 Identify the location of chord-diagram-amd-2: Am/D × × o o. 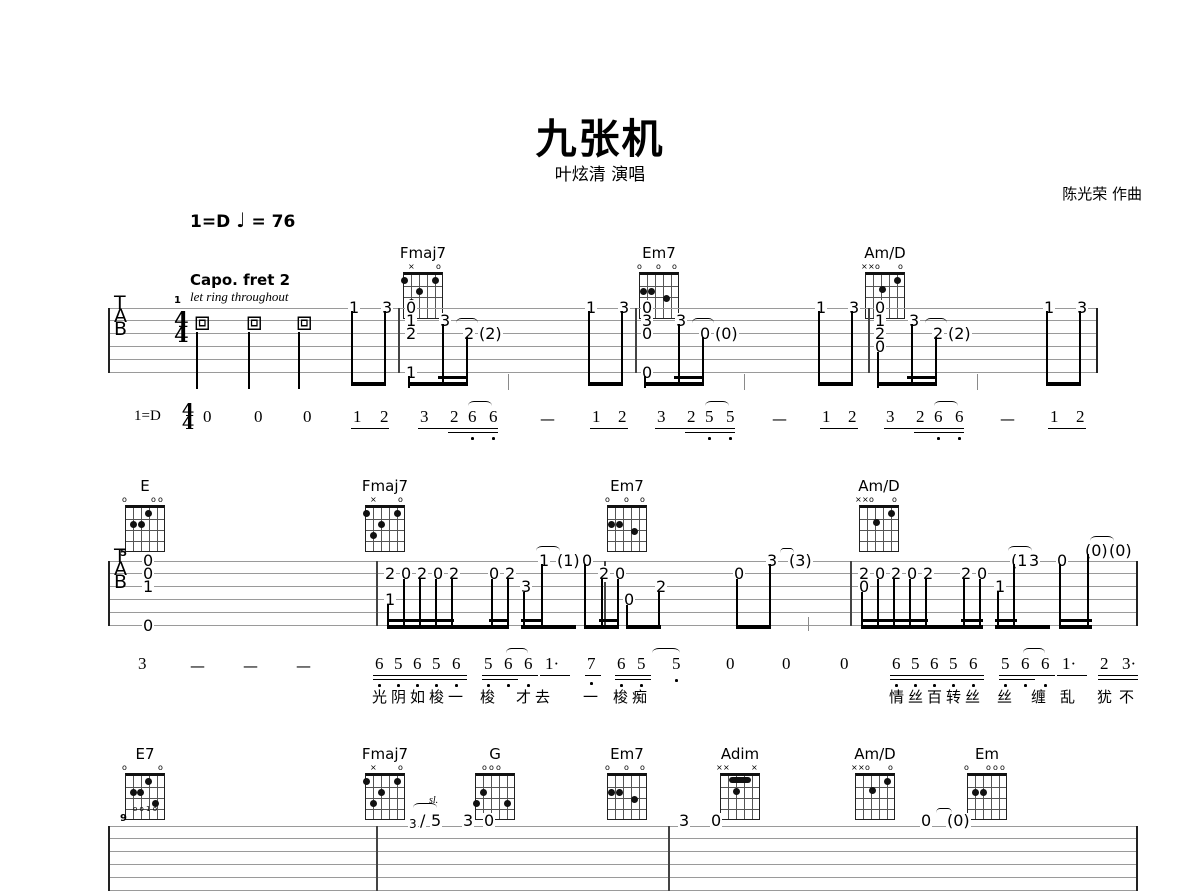
(879, 514).